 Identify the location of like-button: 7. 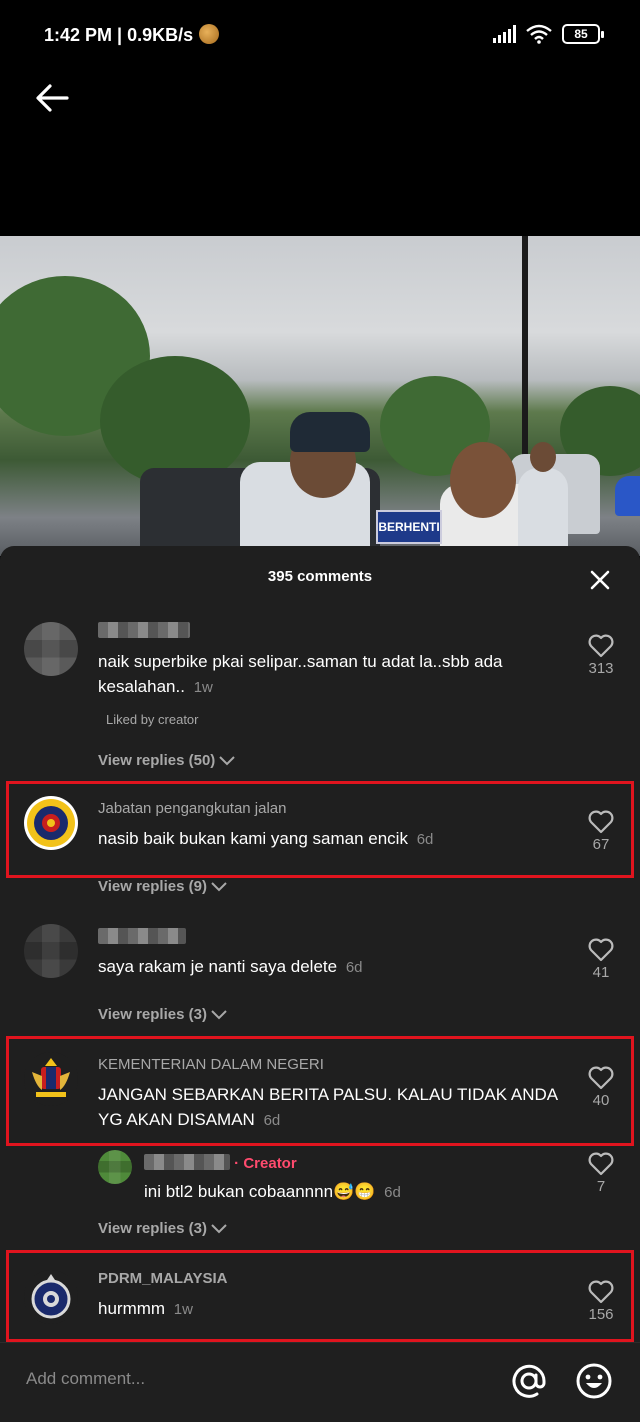
(601, 1173).